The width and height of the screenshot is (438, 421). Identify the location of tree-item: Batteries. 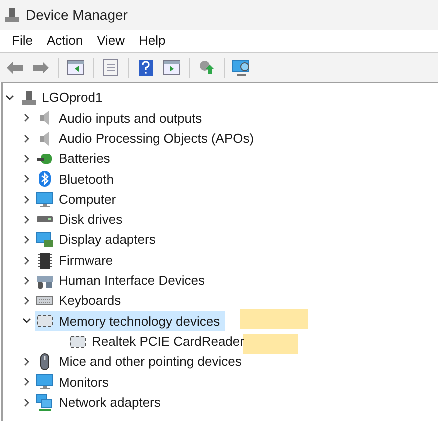
(75, 159).